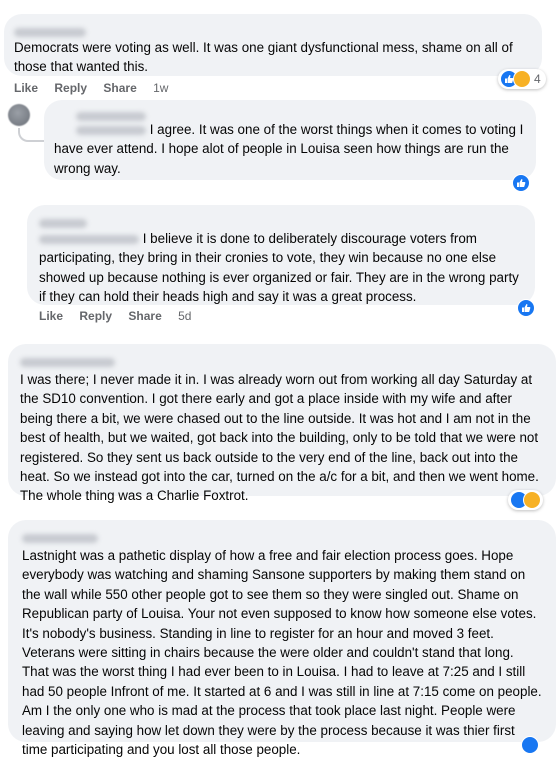 Image resolution: width=558 pixels, height=759 pixels. I want to click on thread-connector, so click(31, 135).